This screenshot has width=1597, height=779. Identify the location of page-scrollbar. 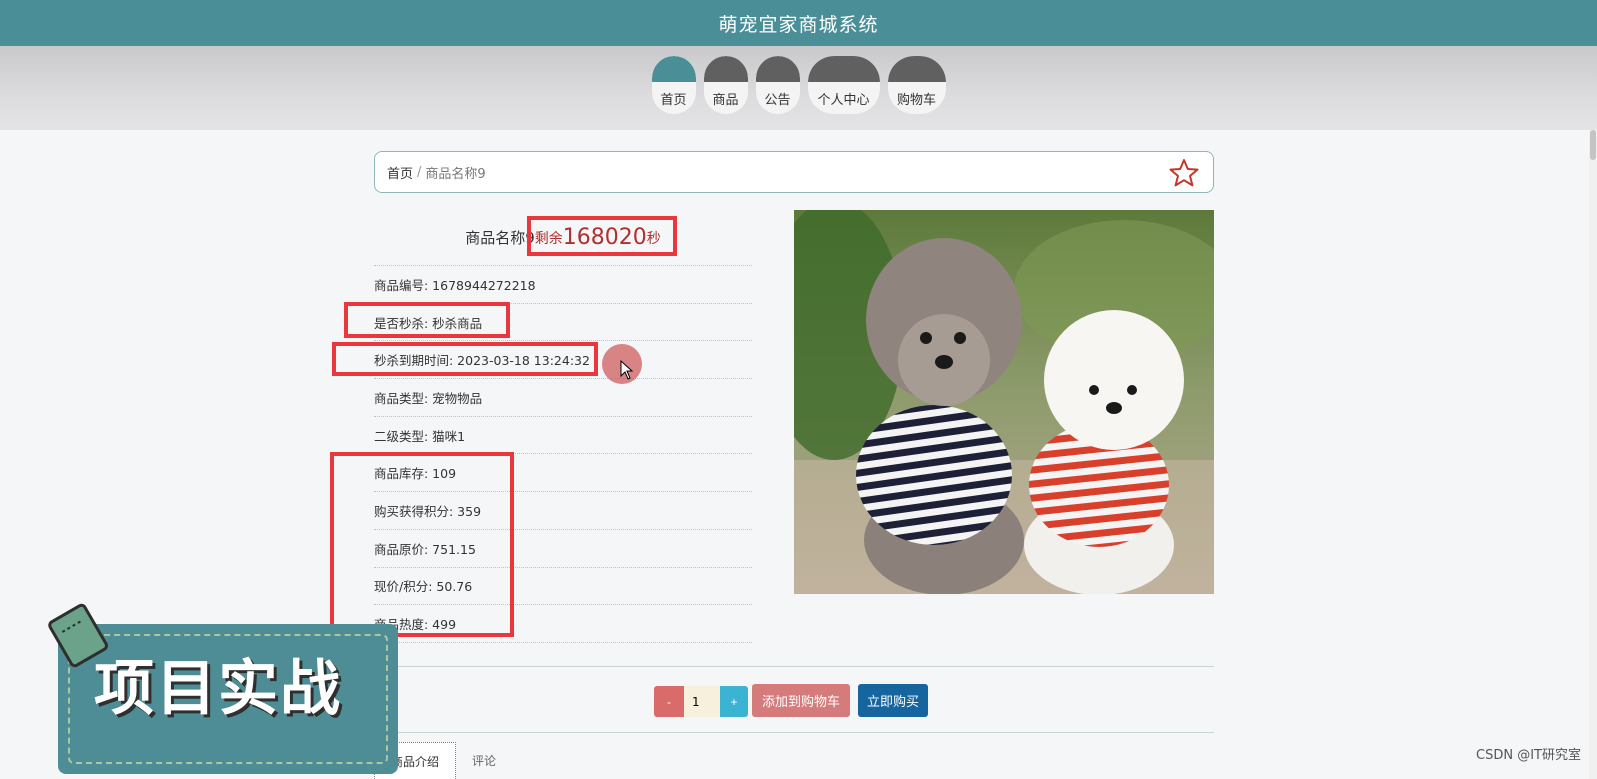
(1593, 454).